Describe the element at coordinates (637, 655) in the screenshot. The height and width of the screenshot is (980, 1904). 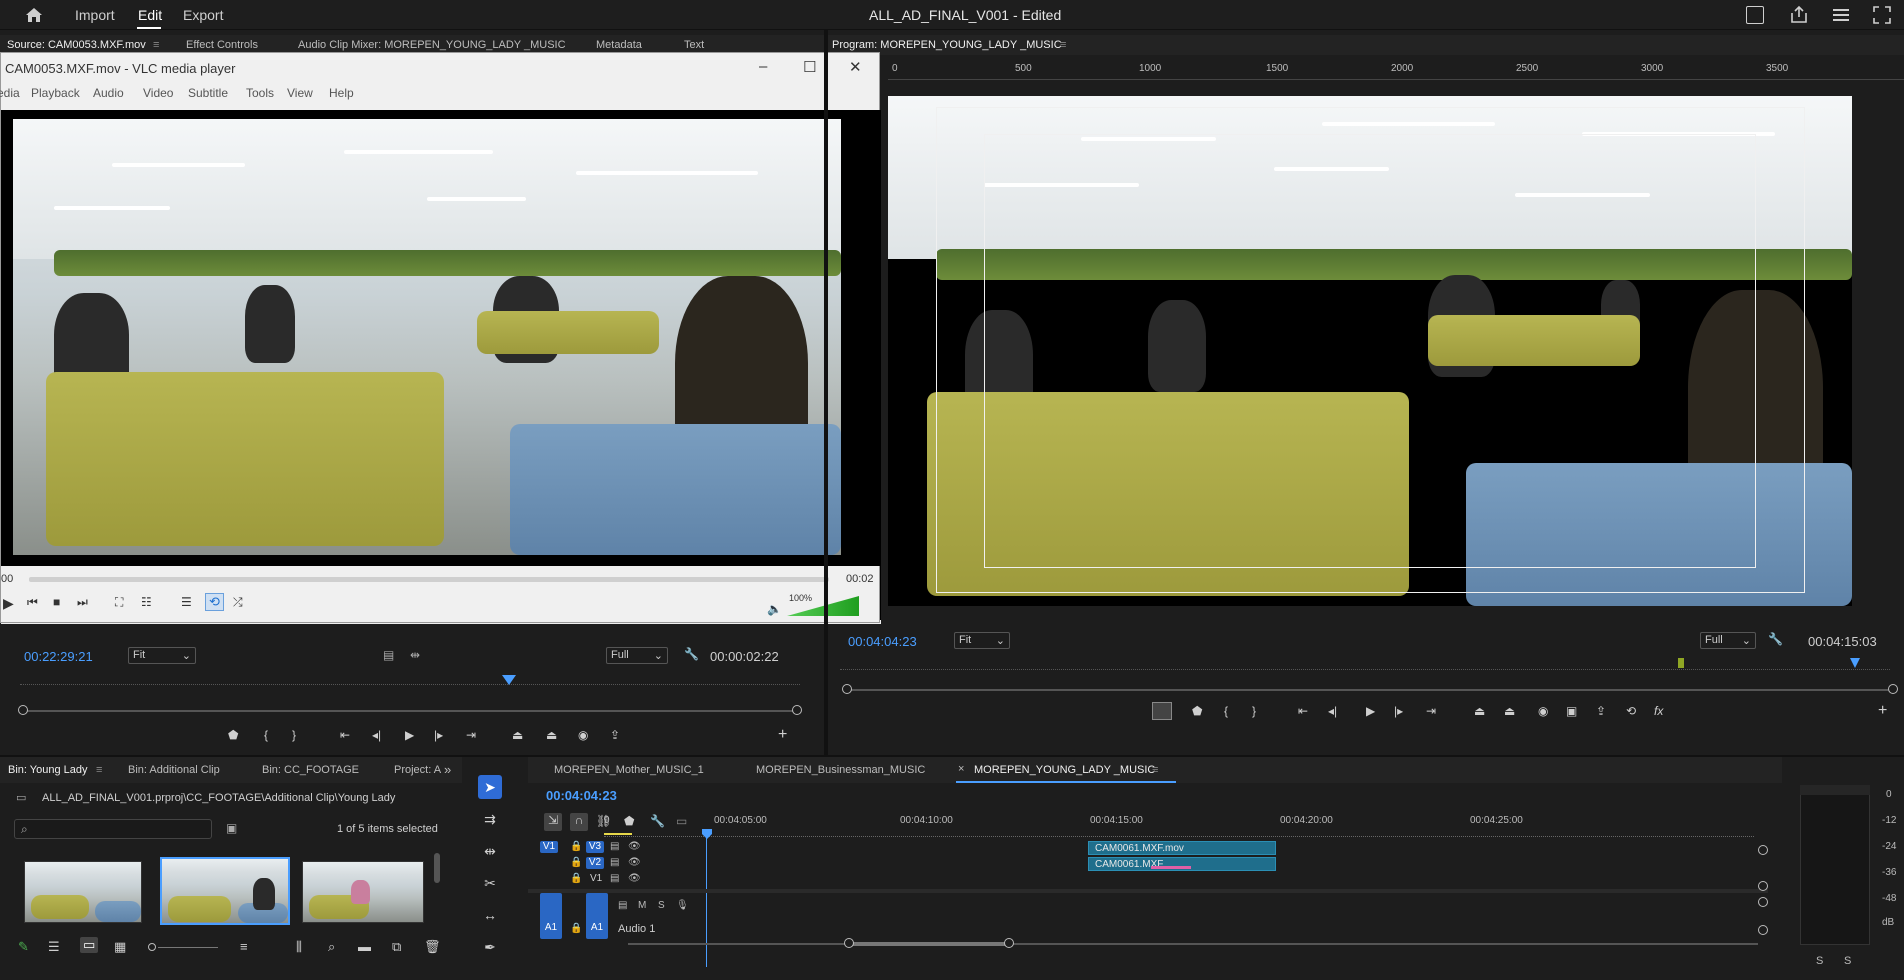
I see `source-quality-dropdown: Full ⌄` at that location.